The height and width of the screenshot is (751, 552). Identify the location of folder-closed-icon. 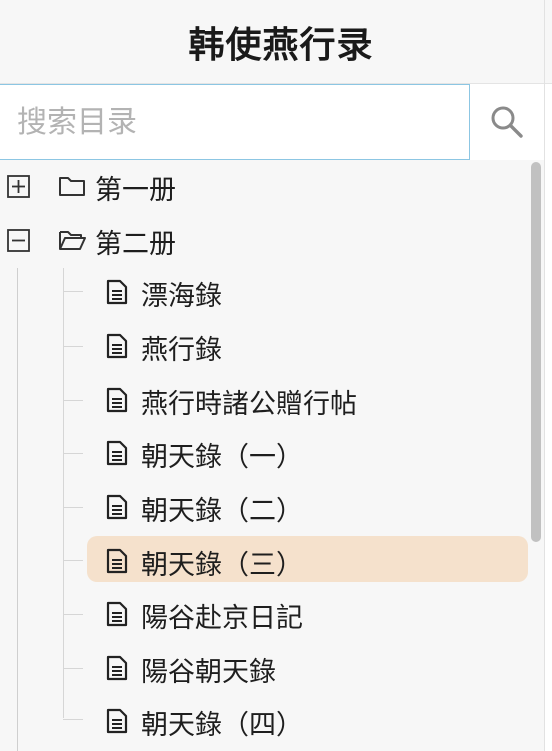
(72, 186).